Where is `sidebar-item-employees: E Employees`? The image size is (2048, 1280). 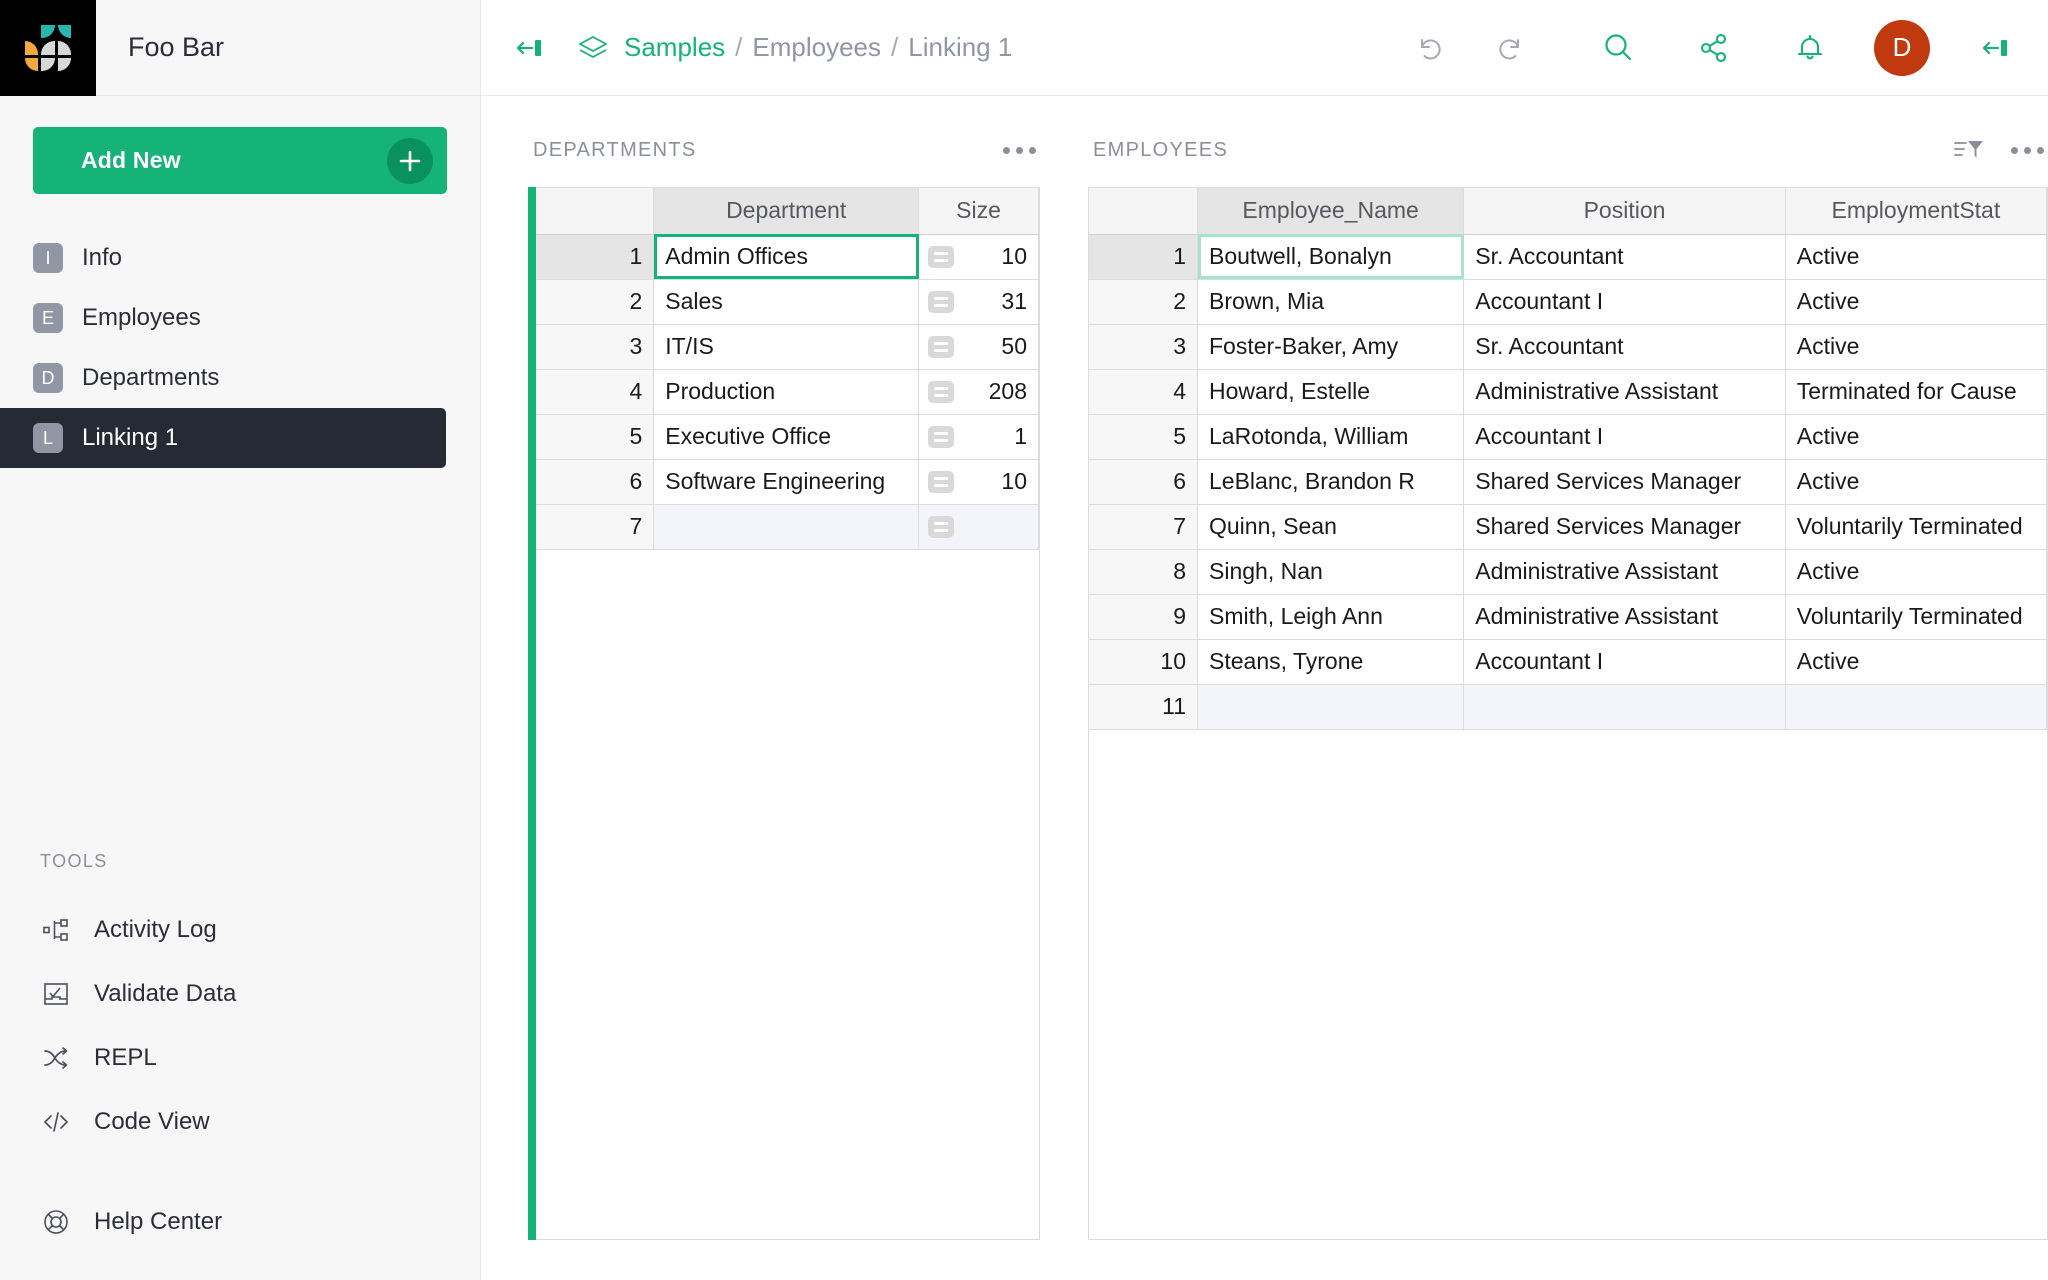 sidebar-item-employees: E Employees is located at coordinates (223, 318).